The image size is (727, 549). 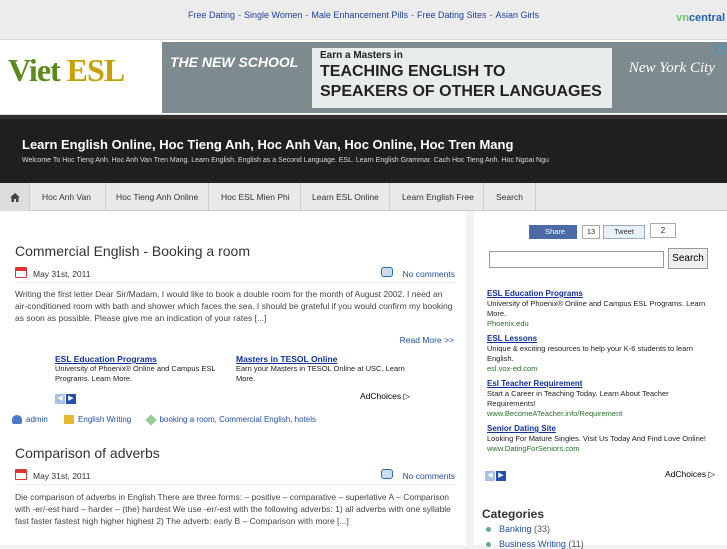 I want to click on sidebar-ad-pager: ◀ ▶, so click(x=496, y=475).